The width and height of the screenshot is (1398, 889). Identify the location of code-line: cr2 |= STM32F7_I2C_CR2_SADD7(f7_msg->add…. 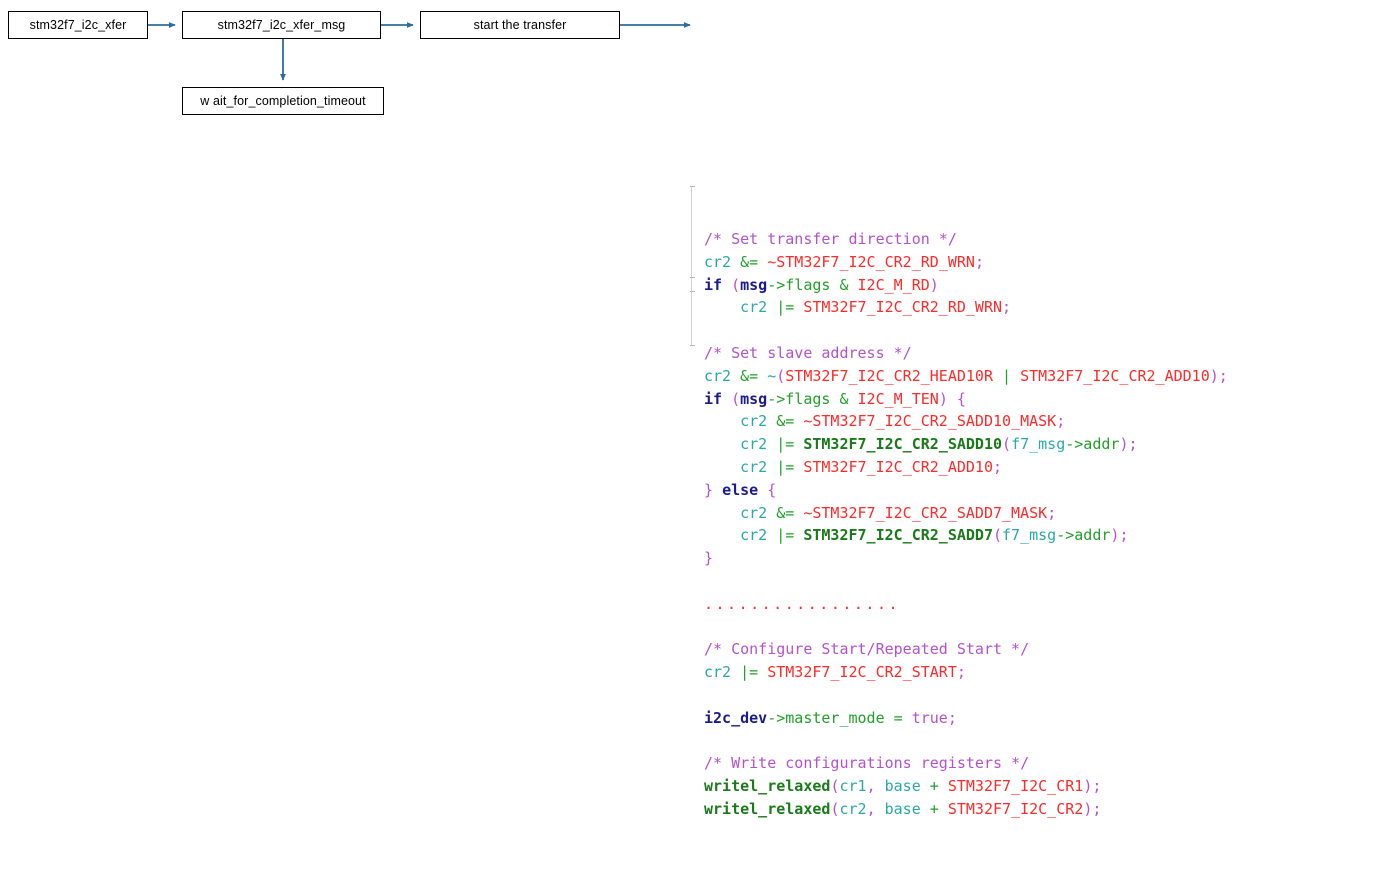
(934, 535).